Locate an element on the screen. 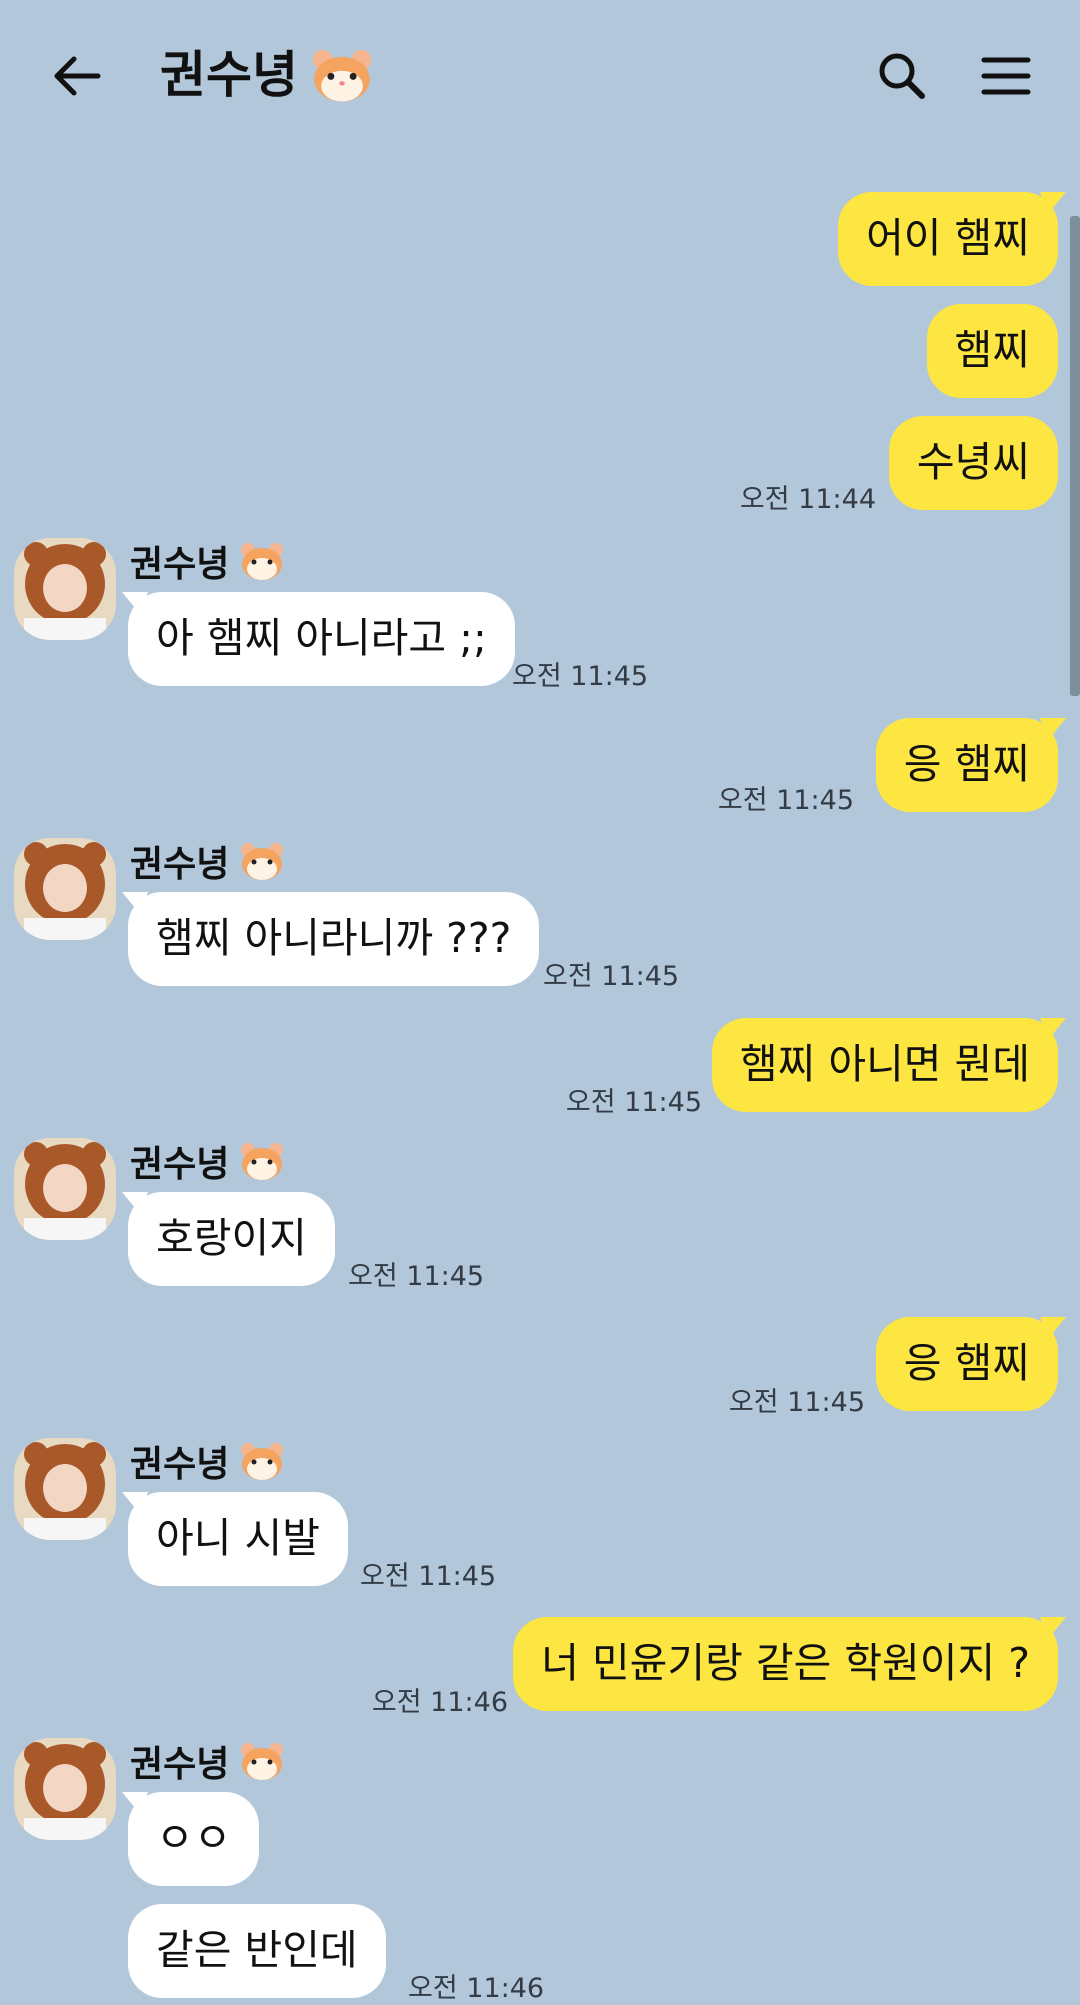  message-text: 어이 햄찌 is located at coordinates (948, 238).